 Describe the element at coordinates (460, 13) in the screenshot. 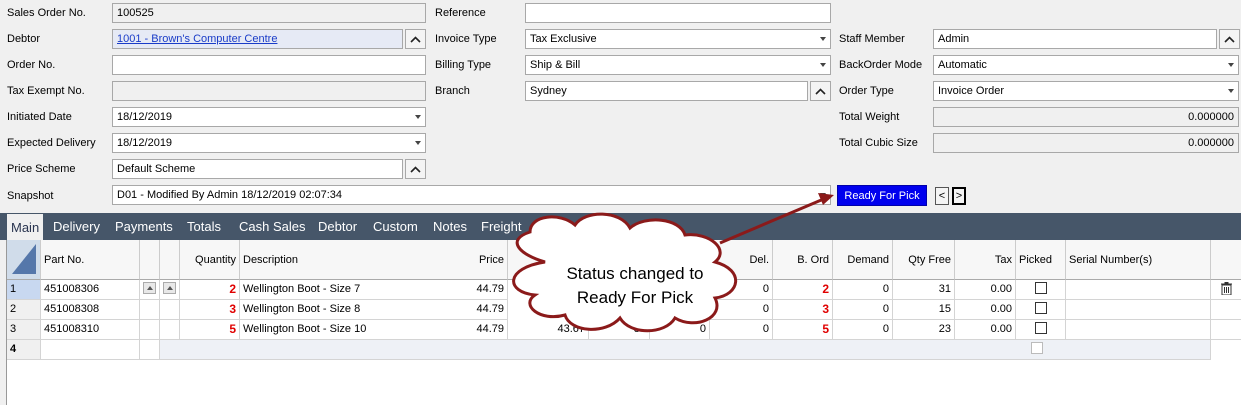

I see `reference-label: Reference` at that location.